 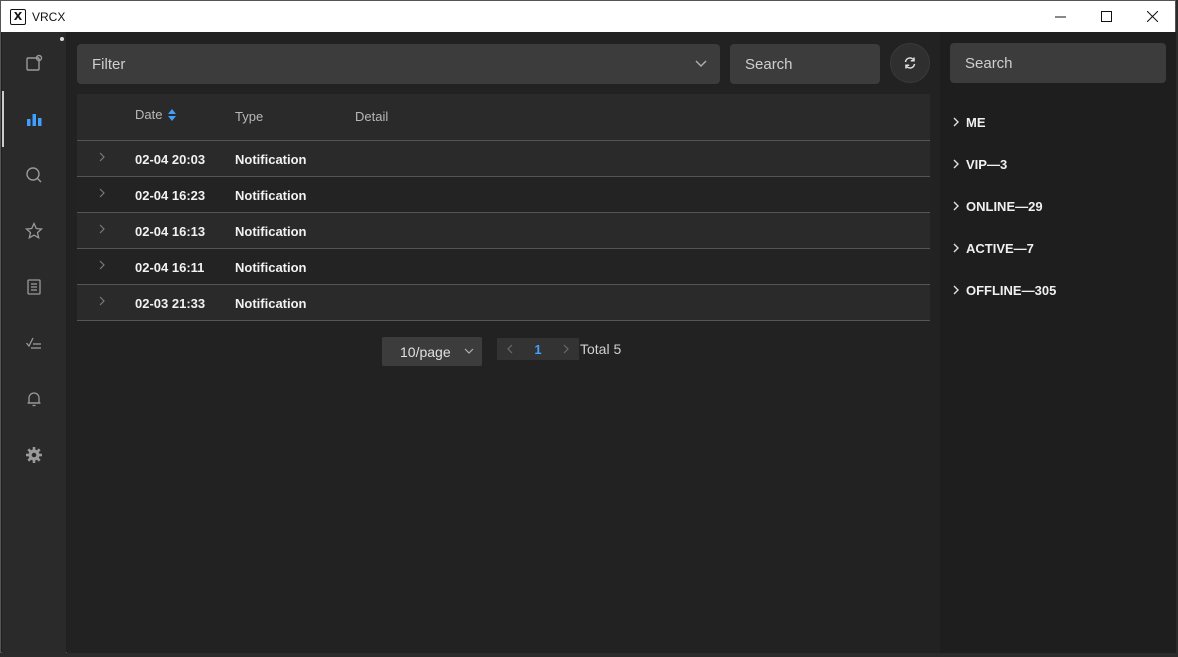 I want to click on column-header-type: Type, so click(x=249, y=116).